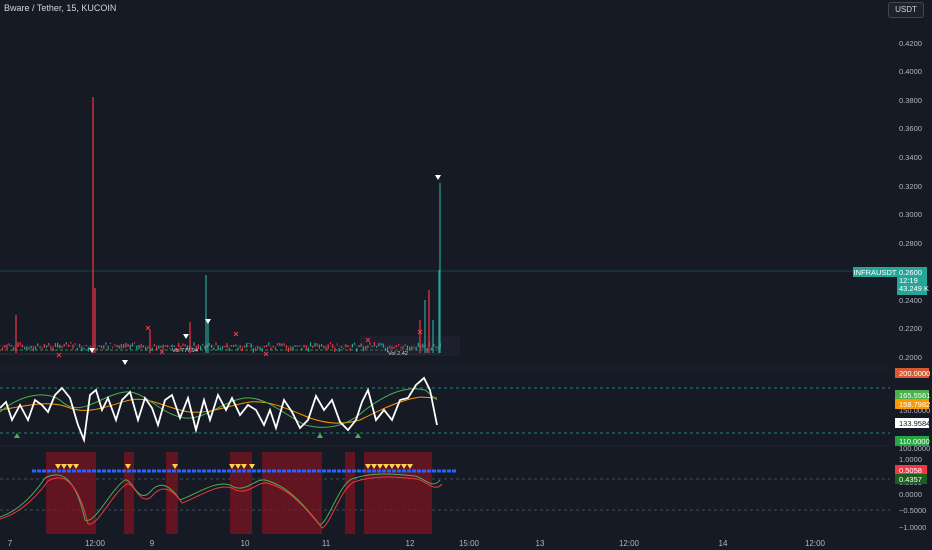 The height and width of the screenshot is (550, 932). I want to click on time-axis: 7 12:00 9 10 11 12 15:00 13 12:00 14 12:00, so click(417, 543).